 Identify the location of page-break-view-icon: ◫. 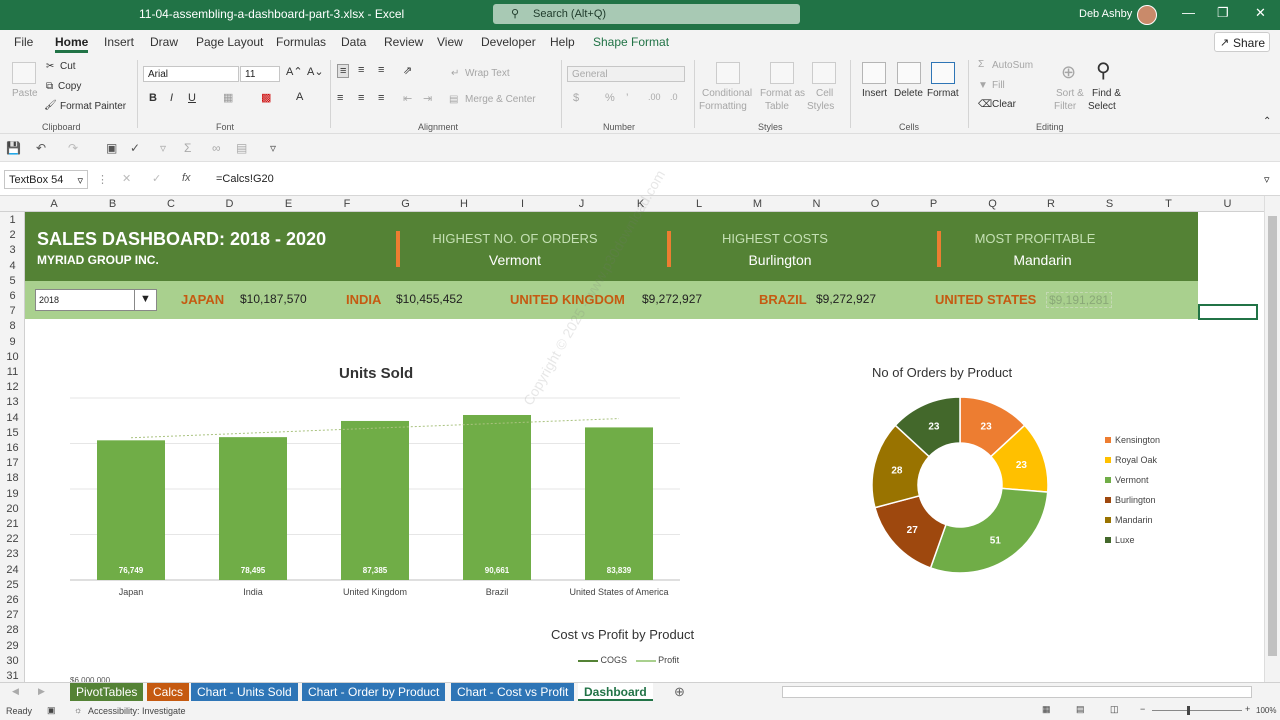
(1114, 709).